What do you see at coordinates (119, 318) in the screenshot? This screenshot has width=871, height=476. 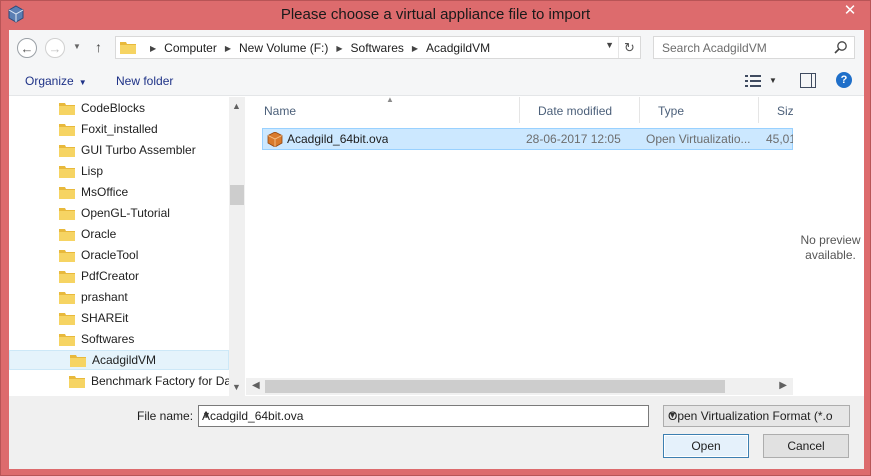 I see `tree-item: SHAREit` at bounding box center [119, 318].